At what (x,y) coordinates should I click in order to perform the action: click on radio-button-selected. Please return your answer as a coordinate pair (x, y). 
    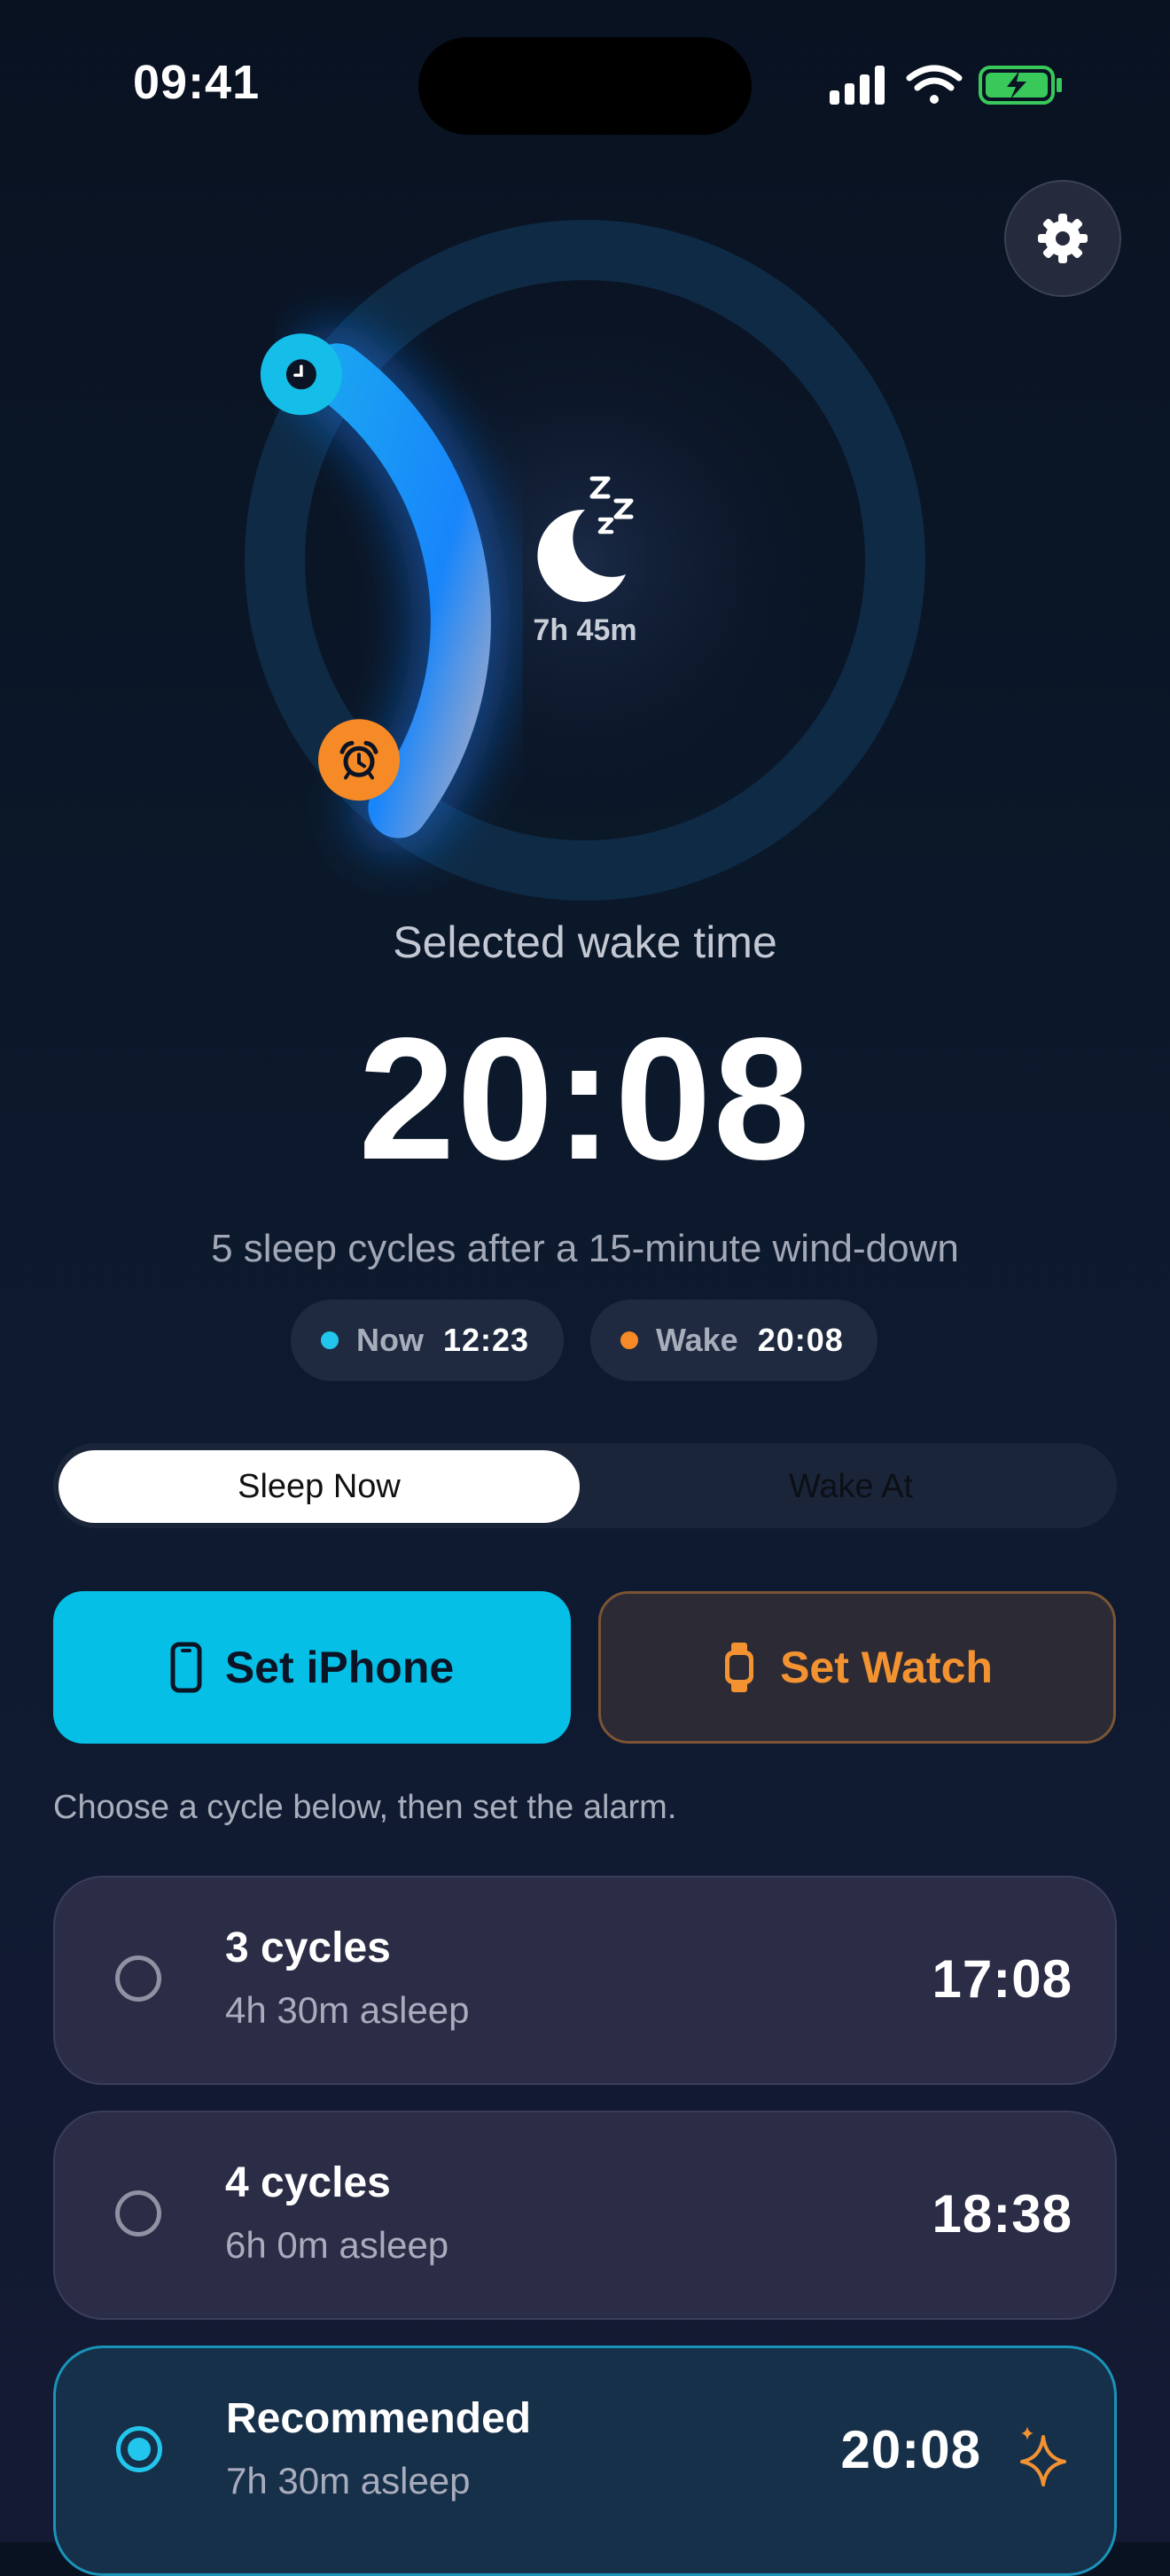
    Looking at the image, I should click on (139, 2449).